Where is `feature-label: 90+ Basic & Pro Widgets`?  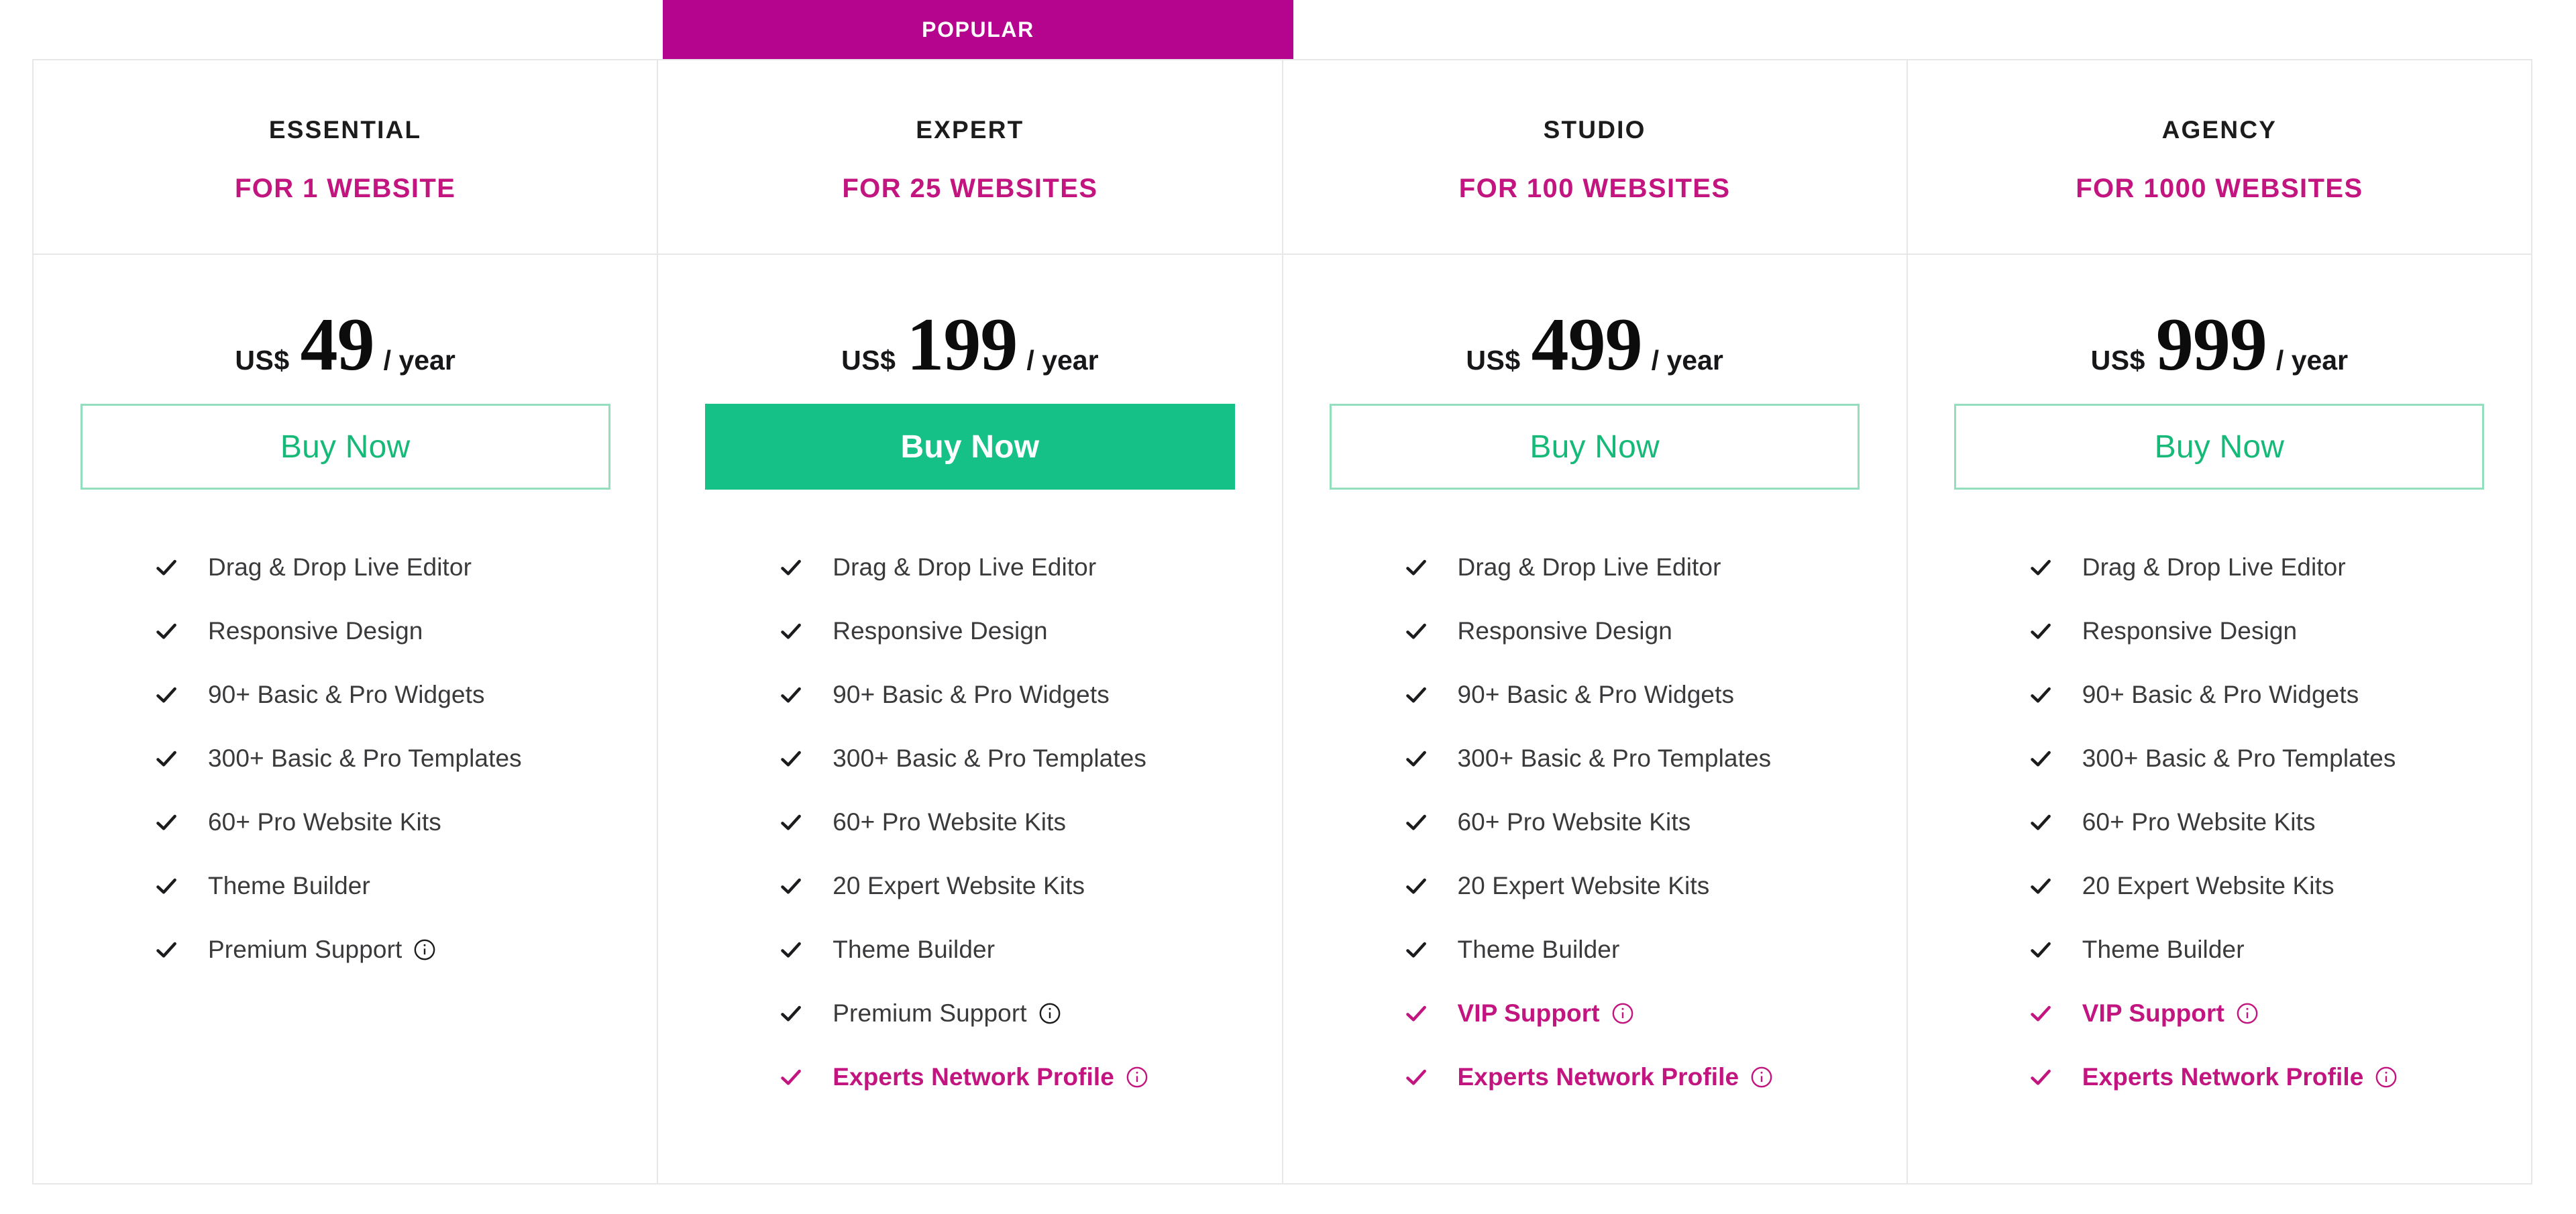
feature-label: 90+ Basic & Pro Widgets is located at coordinates (971, 694).